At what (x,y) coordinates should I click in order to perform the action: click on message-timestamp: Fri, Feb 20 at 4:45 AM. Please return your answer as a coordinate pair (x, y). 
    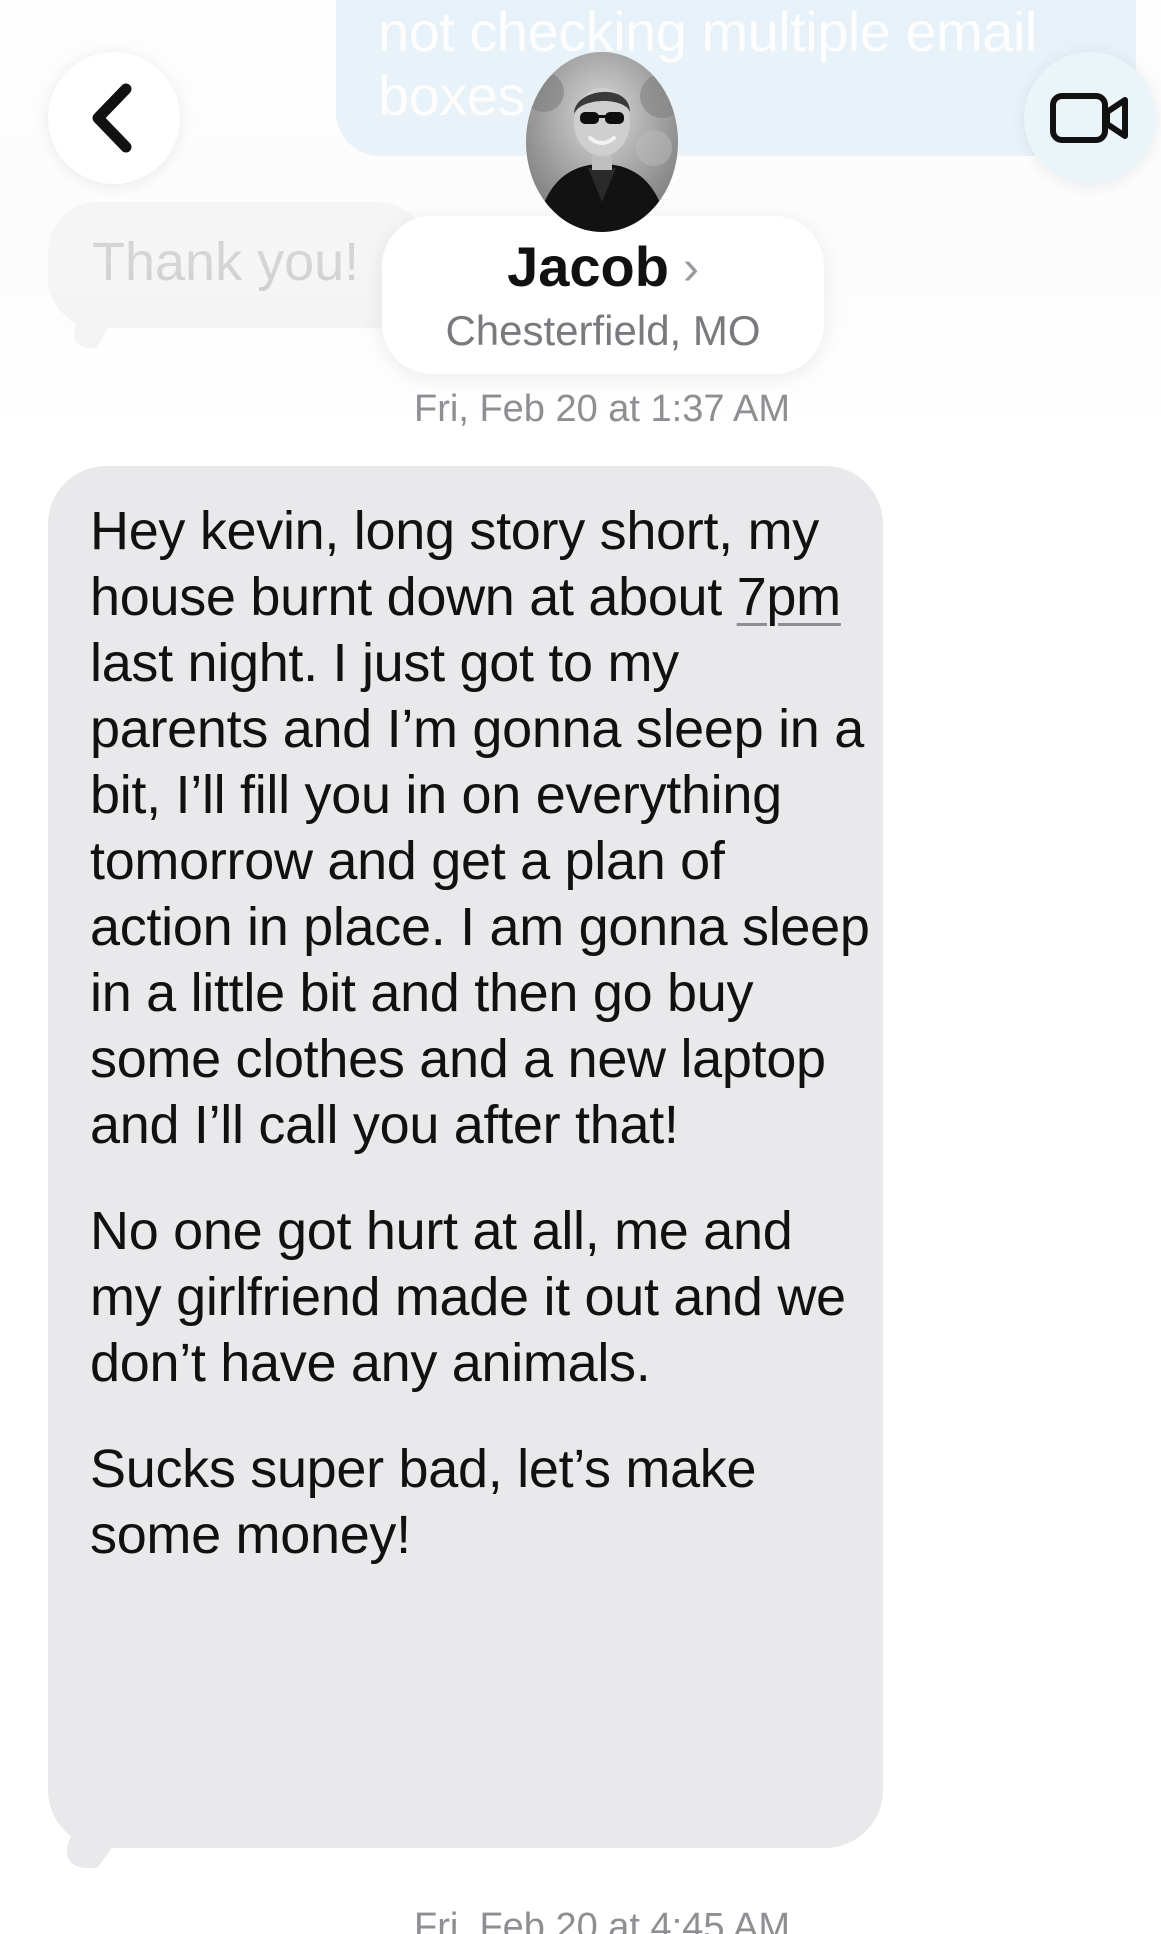
    Looking at the image, I should click on (602, 1920).